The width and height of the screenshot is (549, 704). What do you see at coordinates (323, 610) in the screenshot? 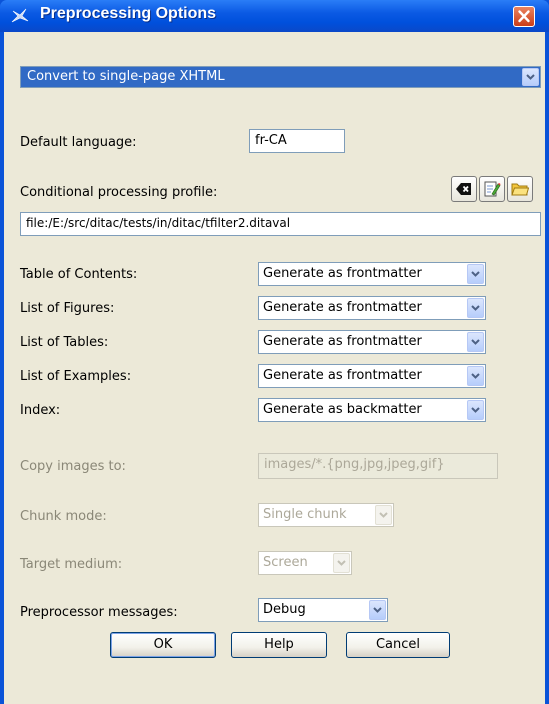
I see `messages-select: Debug` at bounding box center [323, 610].